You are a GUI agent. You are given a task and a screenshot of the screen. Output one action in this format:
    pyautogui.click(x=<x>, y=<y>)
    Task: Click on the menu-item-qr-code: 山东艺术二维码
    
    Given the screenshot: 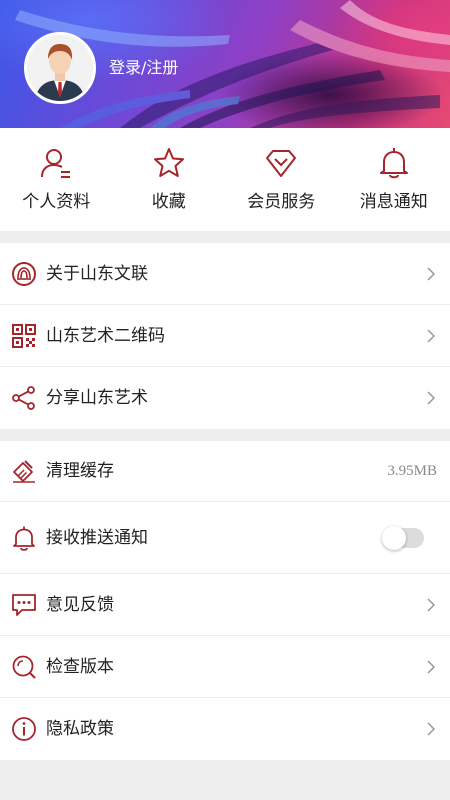 What is the action you would take?
    pyautogui.click(x=225, y=336)
    